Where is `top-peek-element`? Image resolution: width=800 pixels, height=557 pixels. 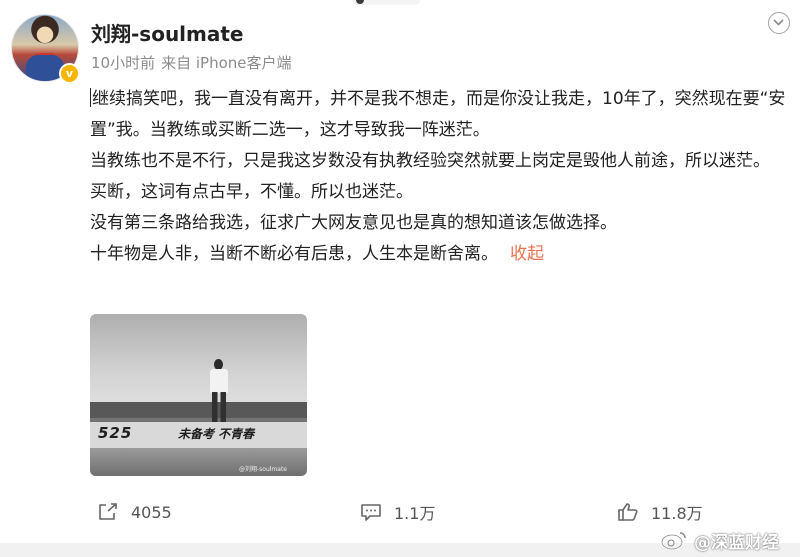 top-peek-element is located at coordinates (386, 2).